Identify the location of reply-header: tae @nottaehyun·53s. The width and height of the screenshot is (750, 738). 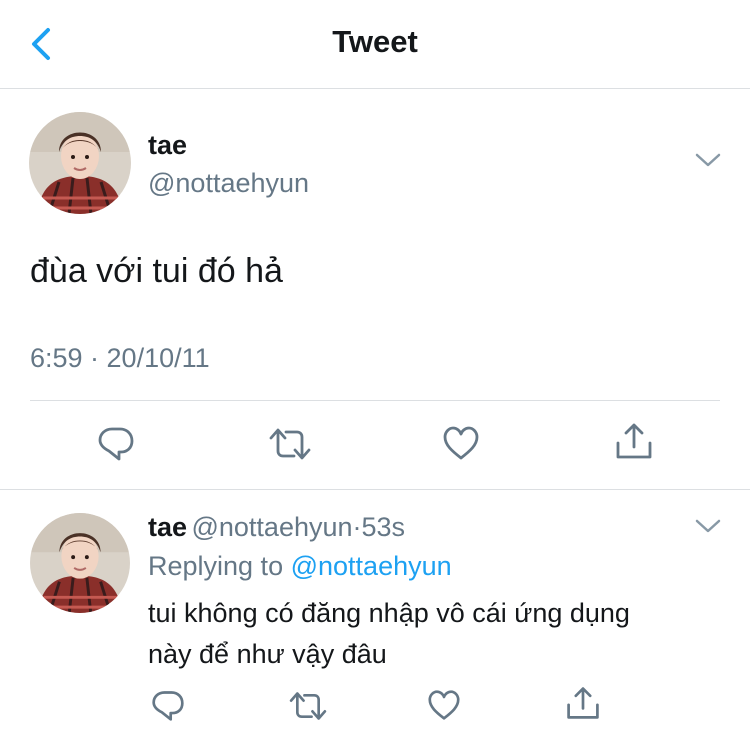
(276, 527).